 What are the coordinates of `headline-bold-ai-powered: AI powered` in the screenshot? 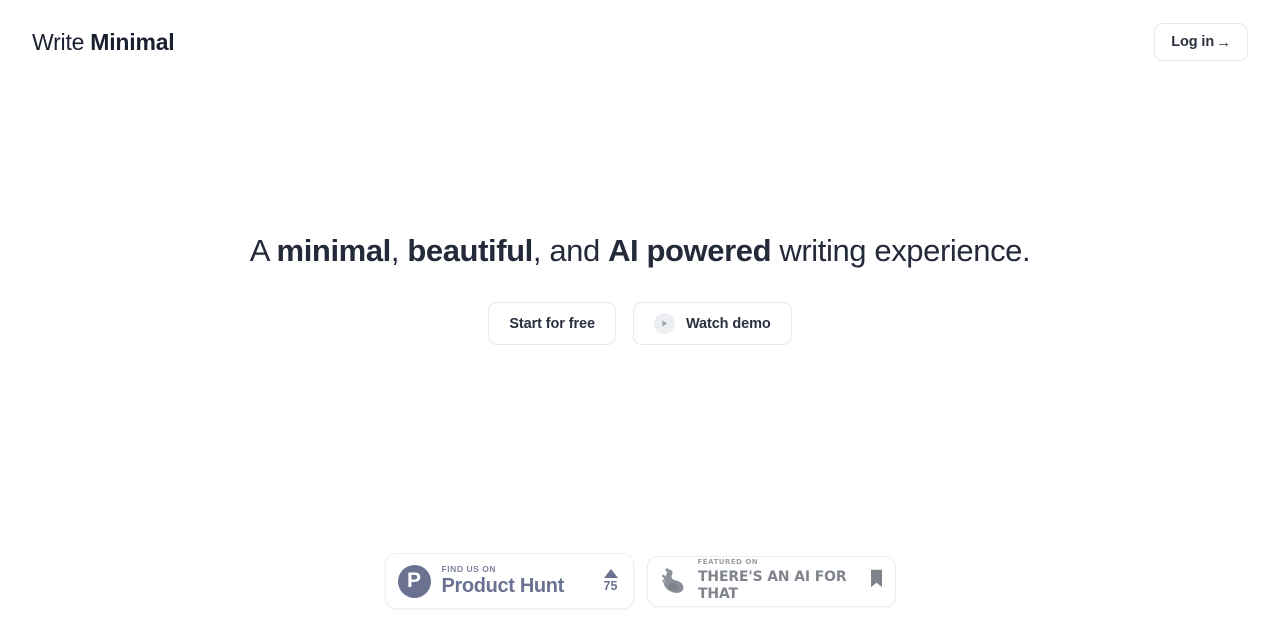 It's located at (690, 250).